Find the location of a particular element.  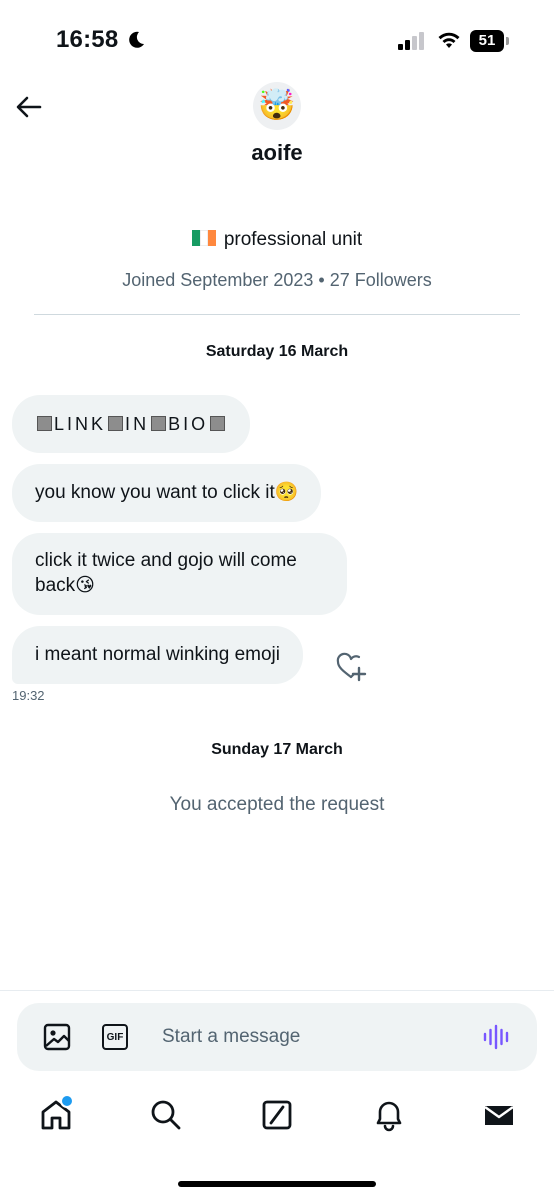

message-input is located at coordinates (317, 1037).